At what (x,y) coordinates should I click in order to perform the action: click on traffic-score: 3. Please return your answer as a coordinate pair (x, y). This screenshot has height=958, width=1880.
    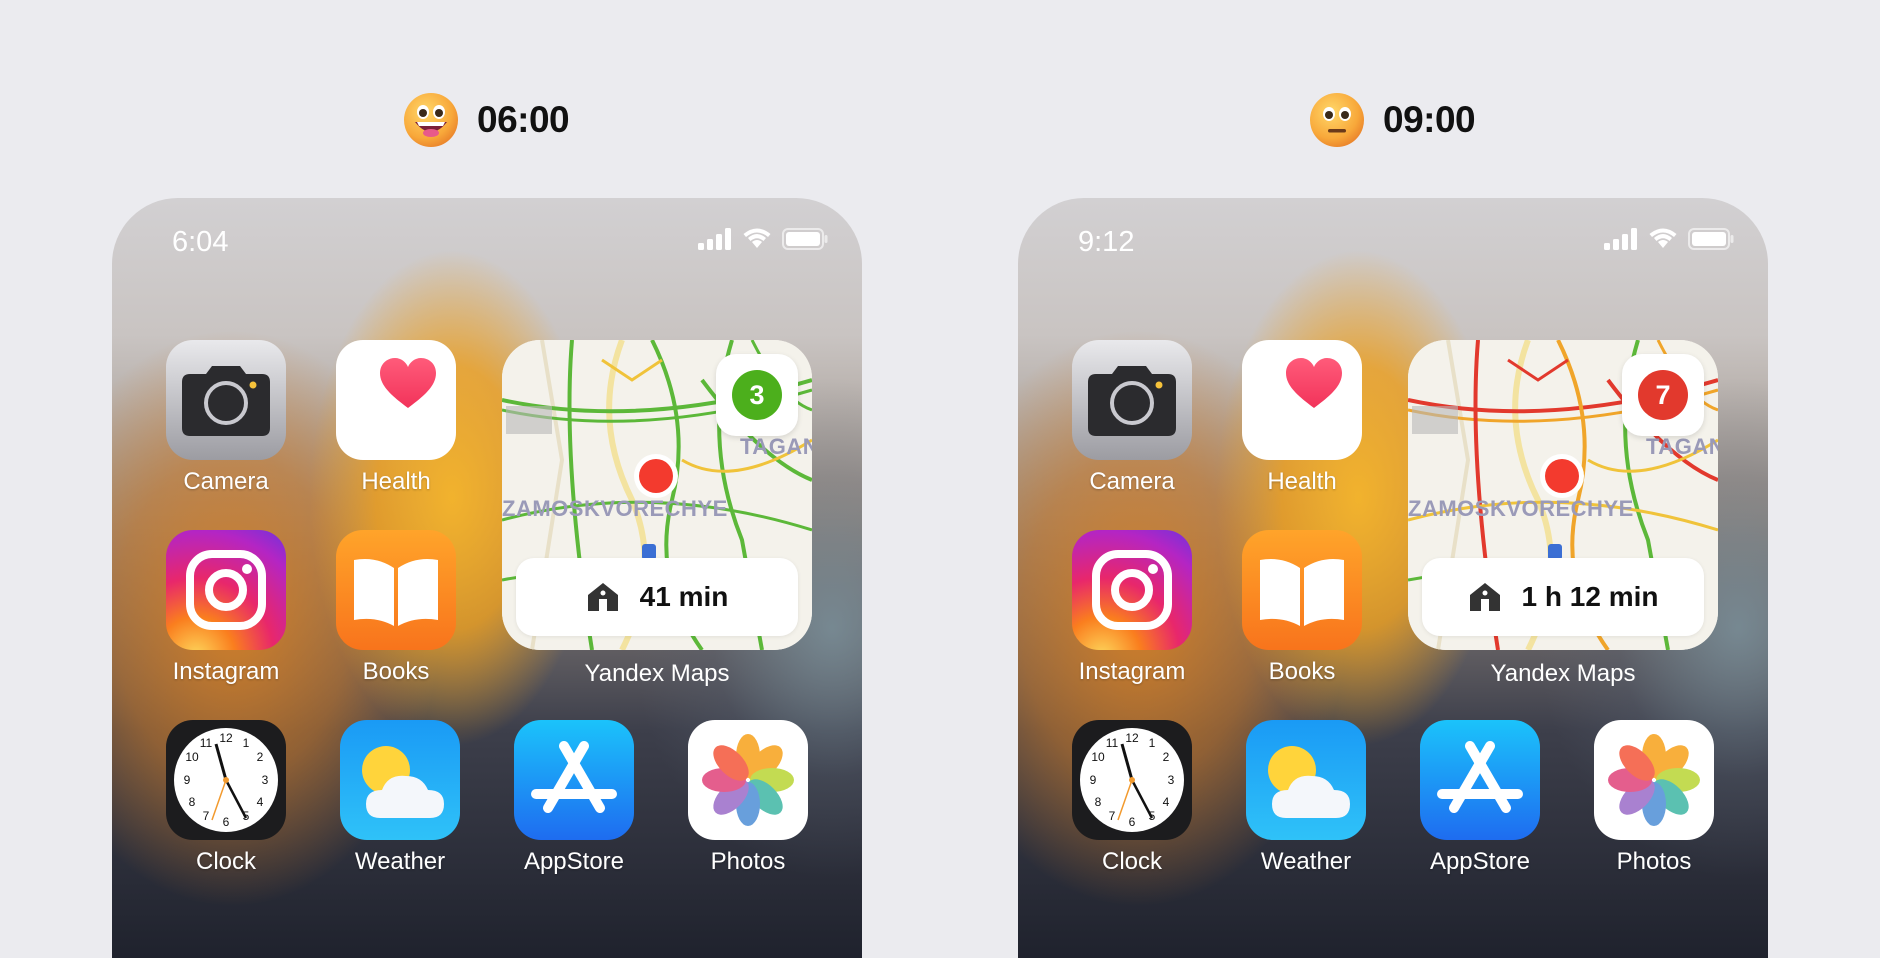
    Looking at the image, I should click on (757, 394).